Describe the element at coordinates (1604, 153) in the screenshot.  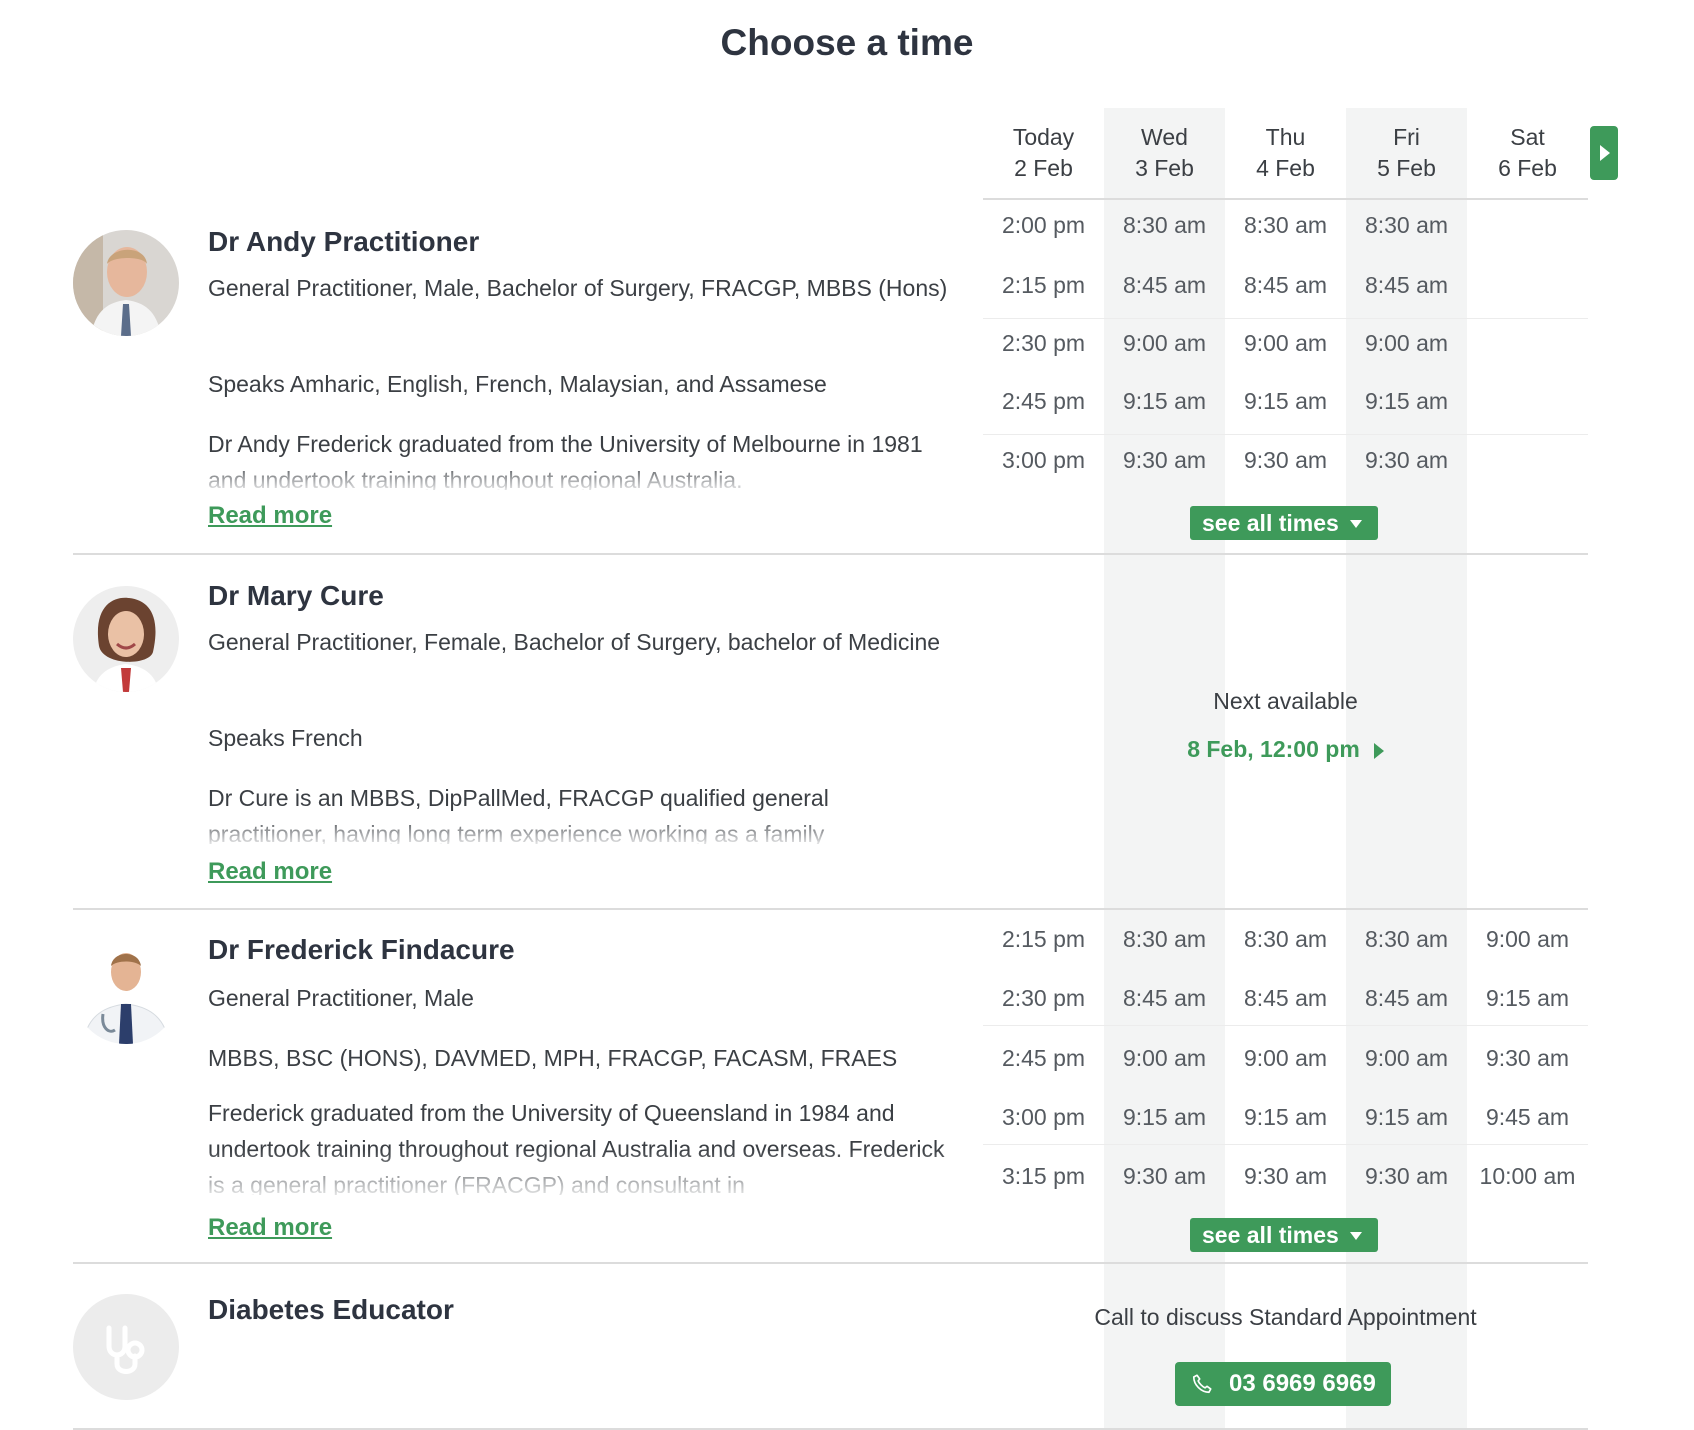
I see `next-days-button` at that location.